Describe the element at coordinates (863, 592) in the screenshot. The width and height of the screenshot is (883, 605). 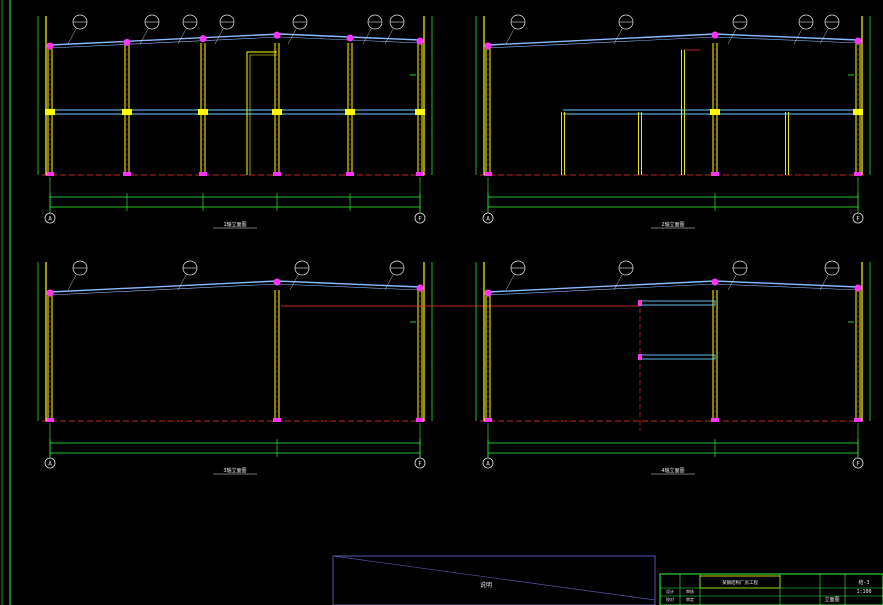
I see `title-block-scale: 1:100` at that location.